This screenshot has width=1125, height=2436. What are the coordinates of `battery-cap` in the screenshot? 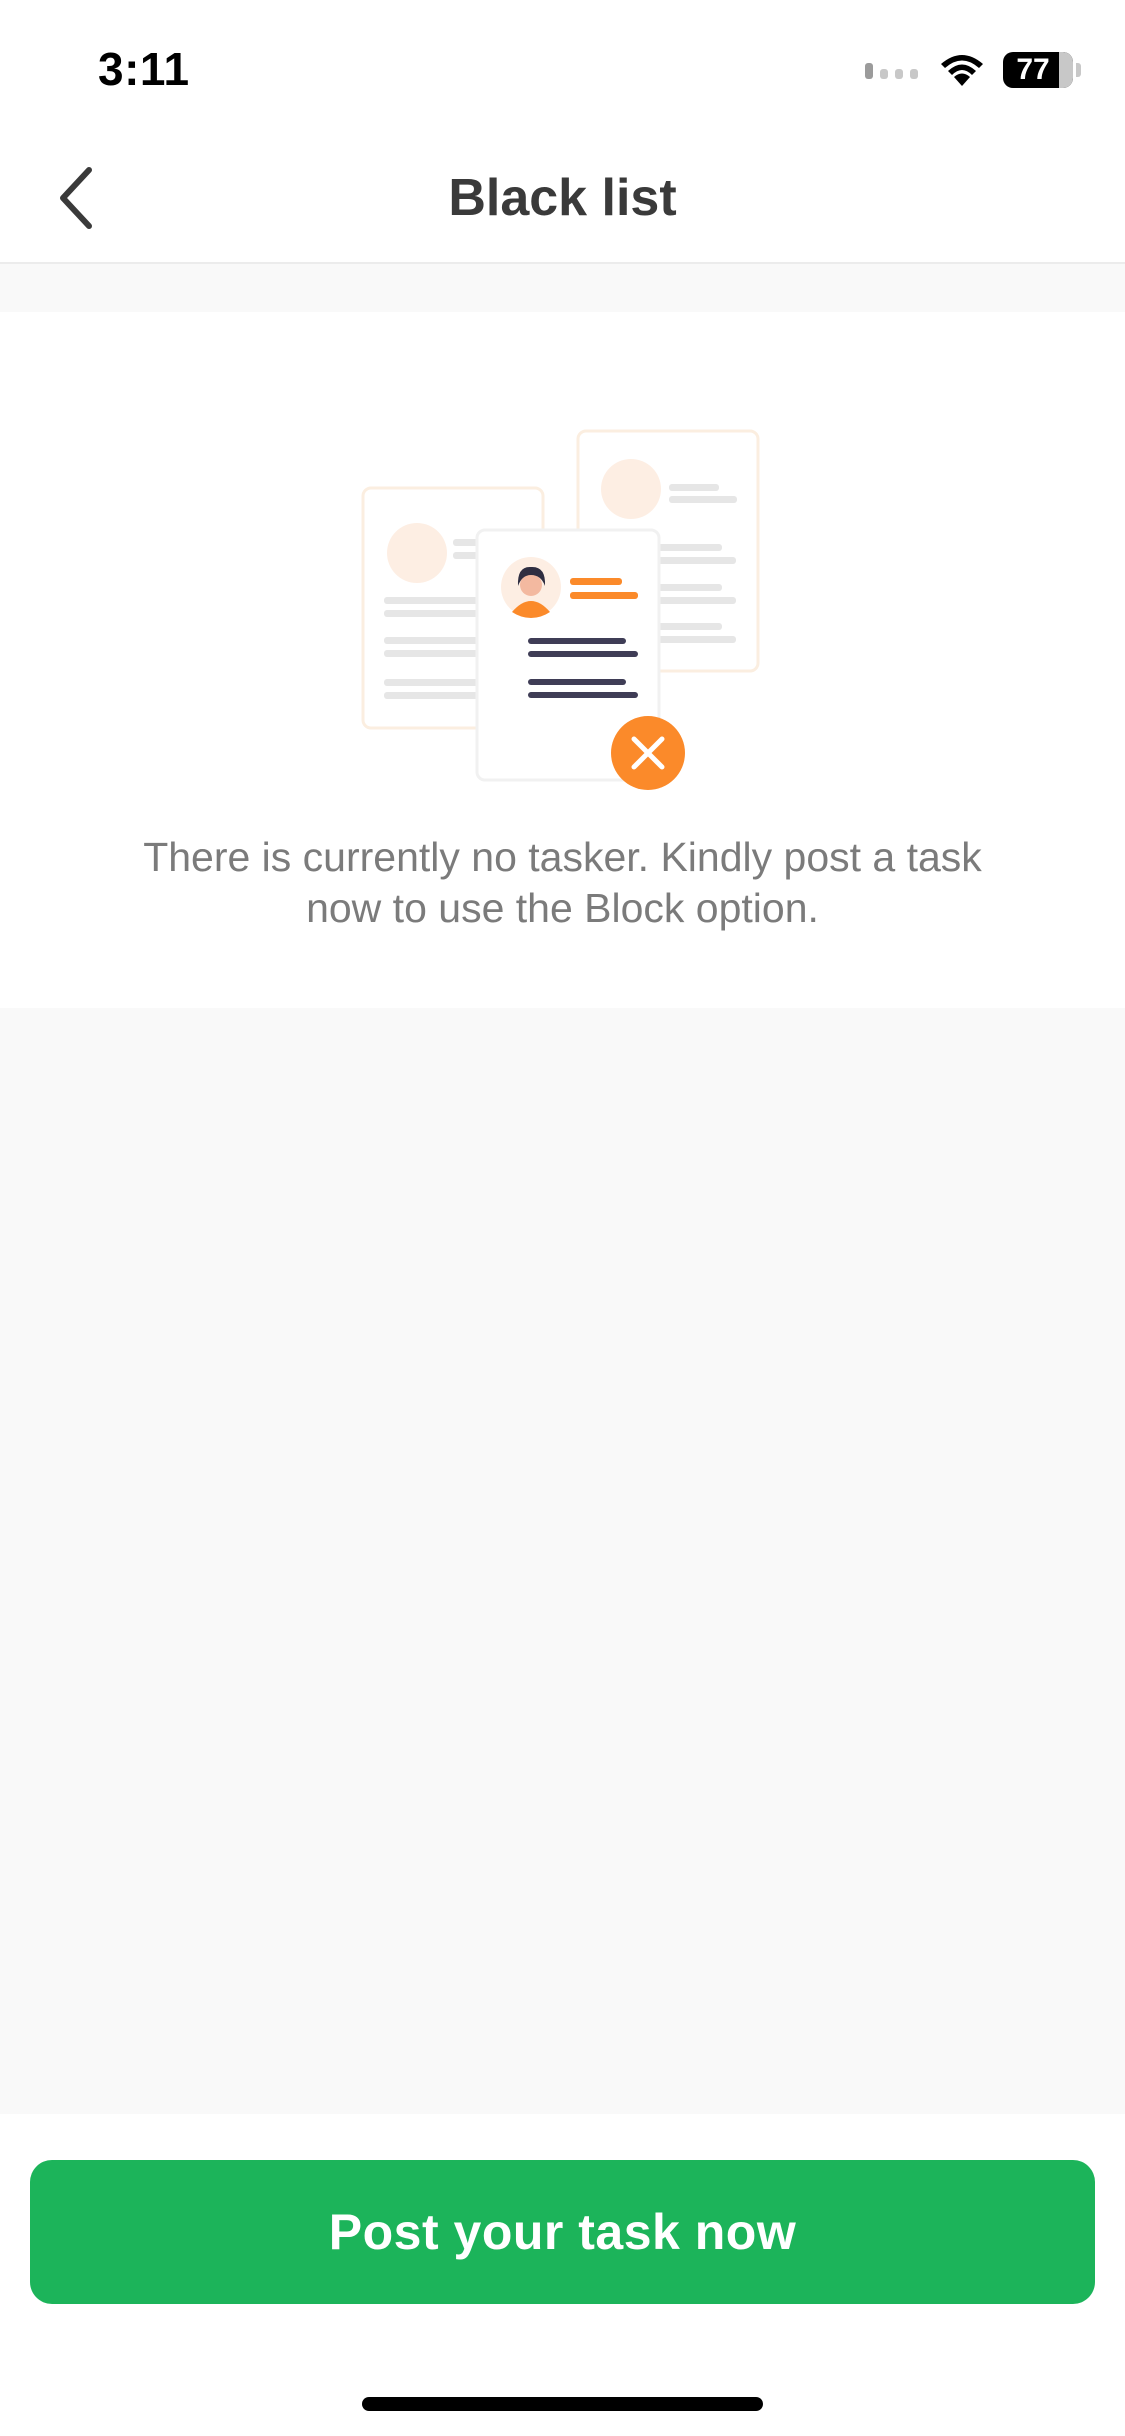 It's located at (1078, 70).